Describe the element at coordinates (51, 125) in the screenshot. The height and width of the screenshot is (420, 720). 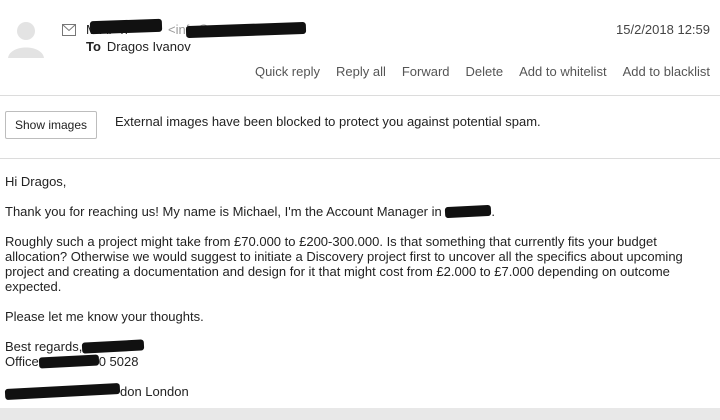
I see `show-images-button: Show images` at that location.